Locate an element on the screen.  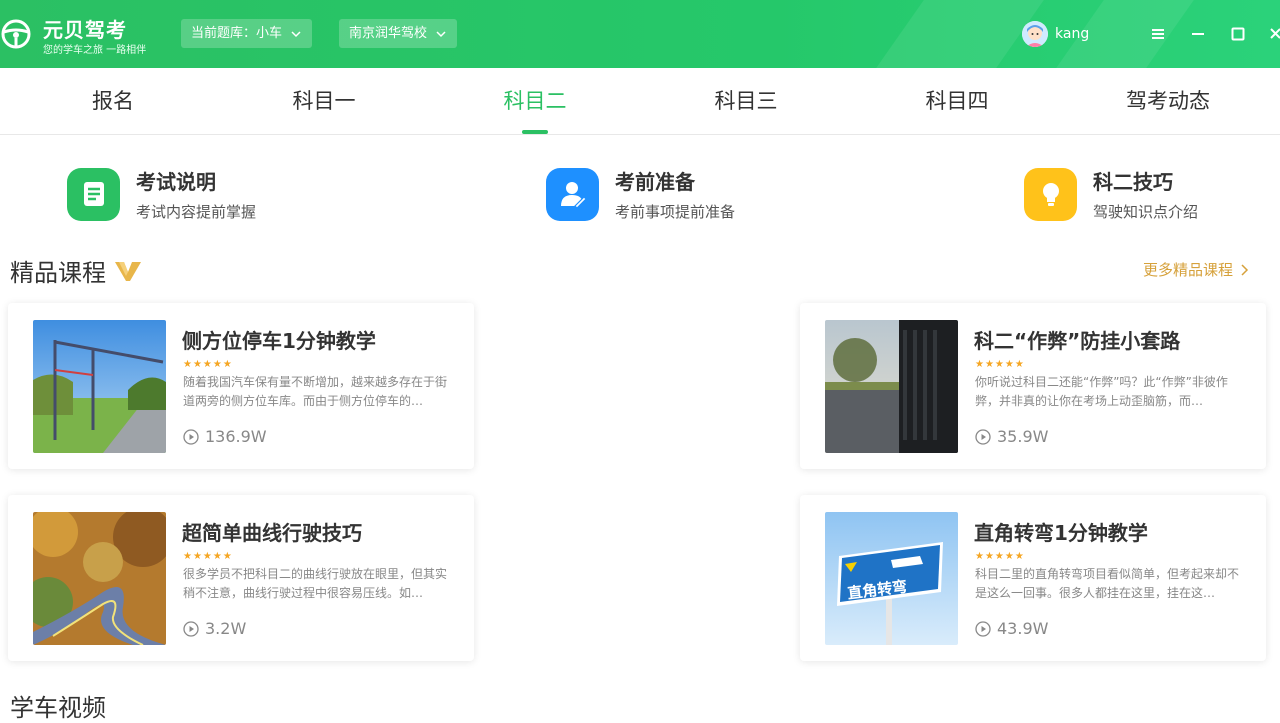
play-count-value: 3.2W is located at coordinates (226, 628).